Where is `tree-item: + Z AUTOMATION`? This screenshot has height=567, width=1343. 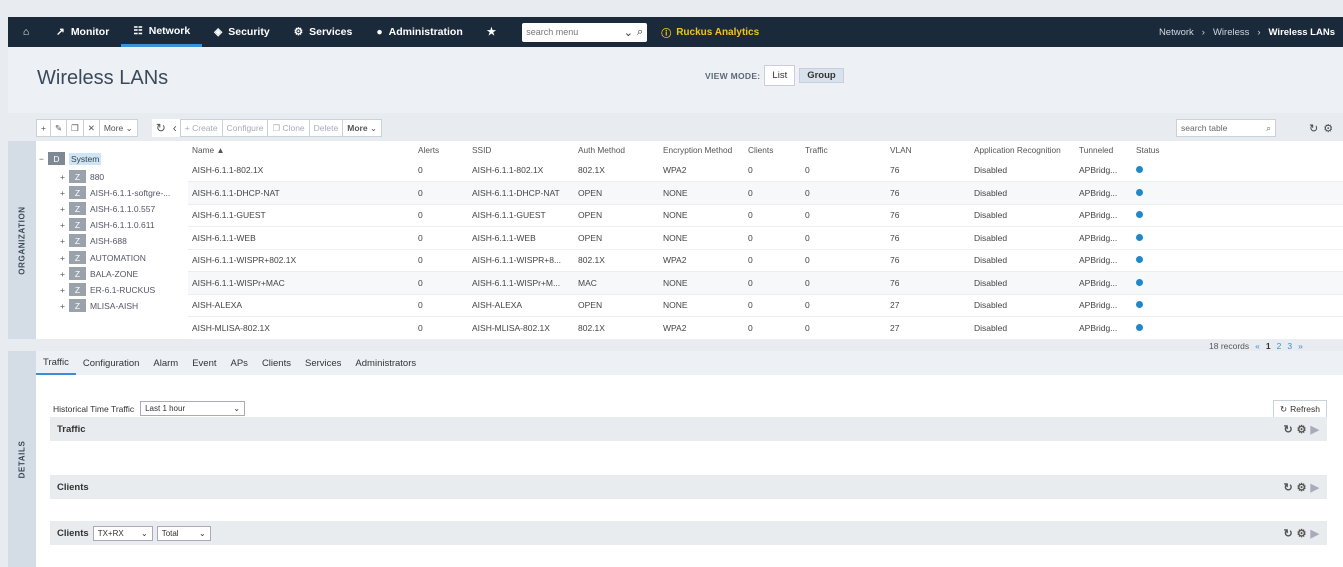 tree-item: + Z AUTOMATION is located at coordinates (103, 257).